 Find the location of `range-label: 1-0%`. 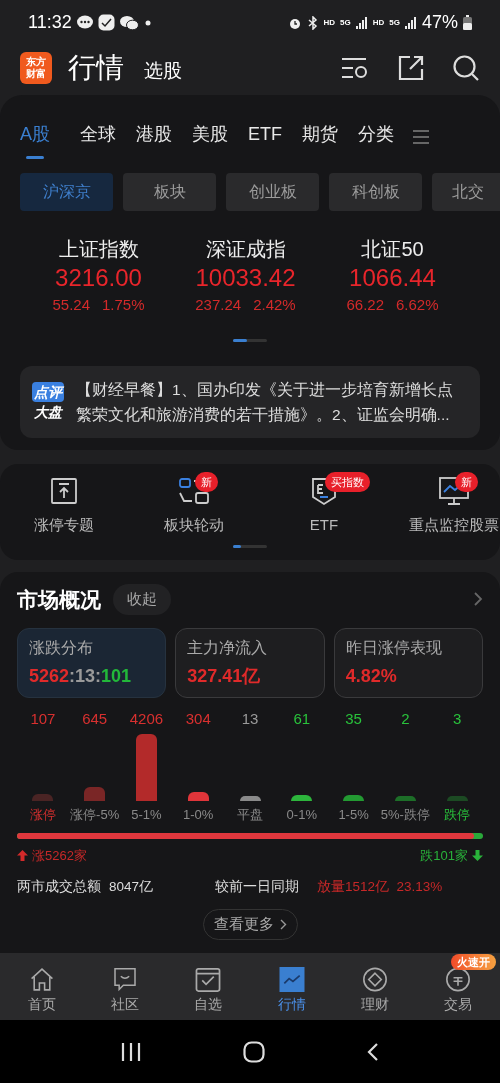

range-label: 1-0% is located at coordinates (198, 815).